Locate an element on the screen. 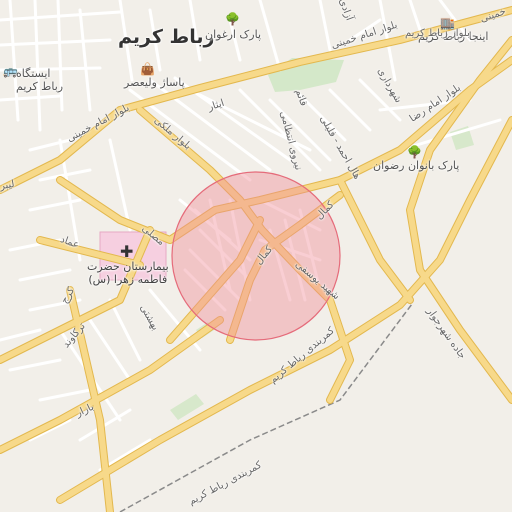  poi-label: پارک بانوان رضوان is located at coordinates (416, 165).